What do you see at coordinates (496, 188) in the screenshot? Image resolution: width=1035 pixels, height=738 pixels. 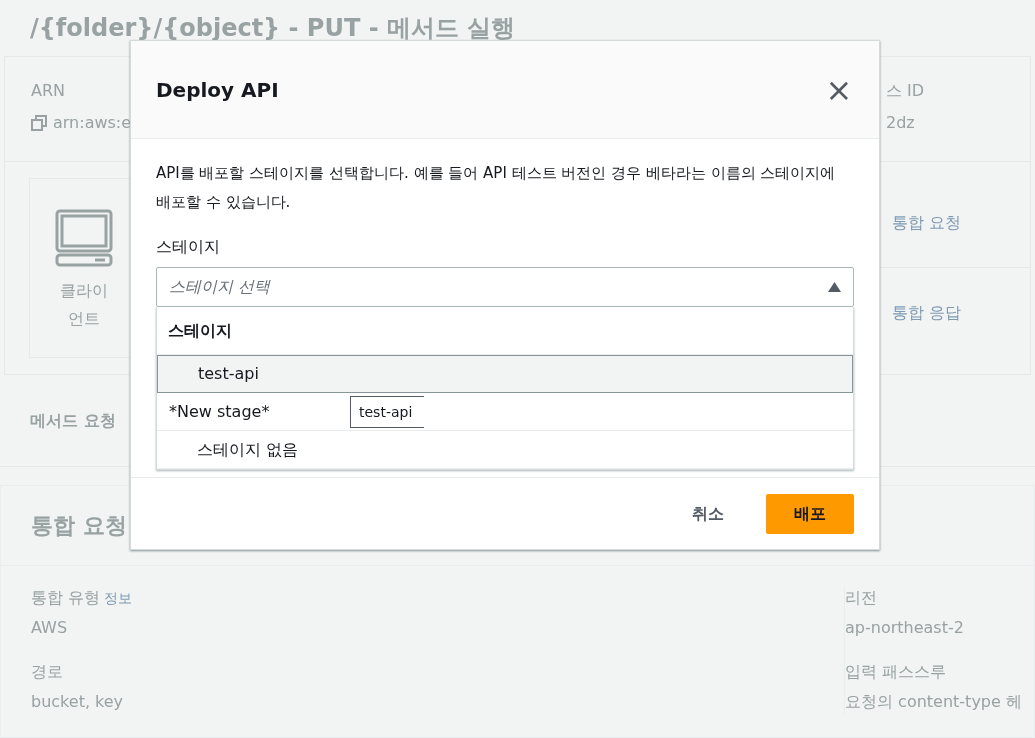 I see `dialog-description: API를 배포할 스테이지를 선택합니다. 예를 들어 API 테스트 버전인 경우 베타라는 이름의 스테이지에 배포할 수 있습니다.` at bounding box center [496, 188].